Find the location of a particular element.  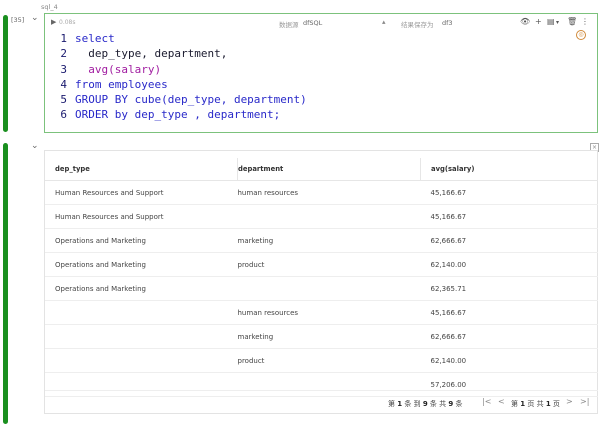

code-line: 5 GROUP BY cube(dep_type, department) is located at coordinates (321, 99).